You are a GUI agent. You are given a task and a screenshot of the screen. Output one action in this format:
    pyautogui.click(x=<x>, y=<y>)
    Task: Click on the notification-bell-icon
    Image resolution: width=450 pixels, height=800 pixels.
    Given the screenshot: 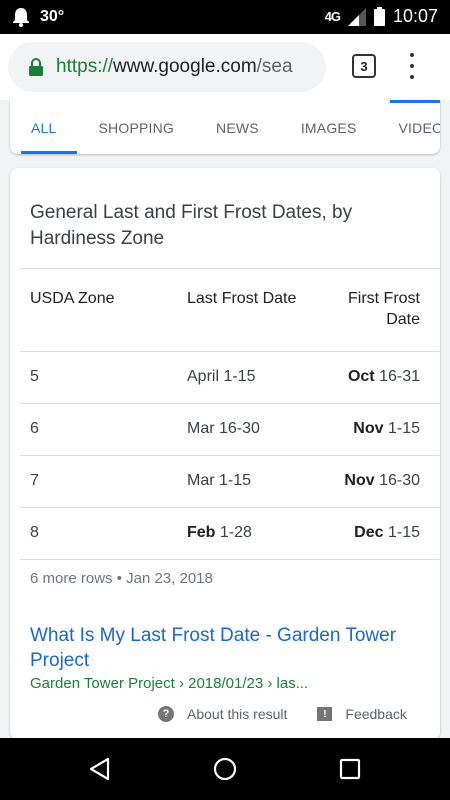 What is the action you would take?
    pyautogui.click(x=21, y=17)
    